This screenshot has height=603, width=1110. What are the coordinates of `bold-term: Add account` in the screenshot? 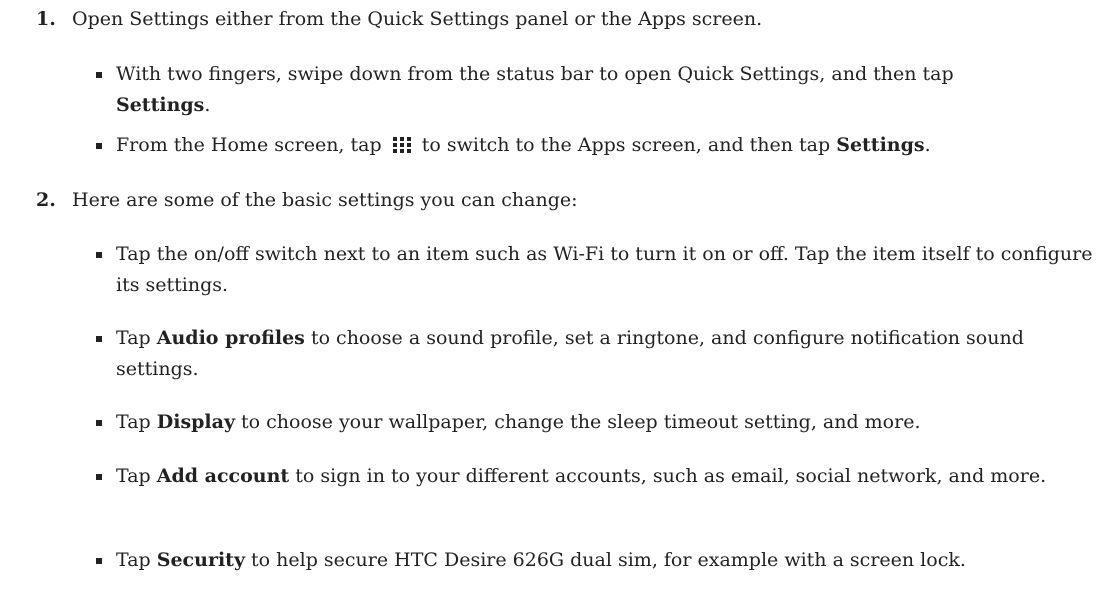 It's located at (223, 476).